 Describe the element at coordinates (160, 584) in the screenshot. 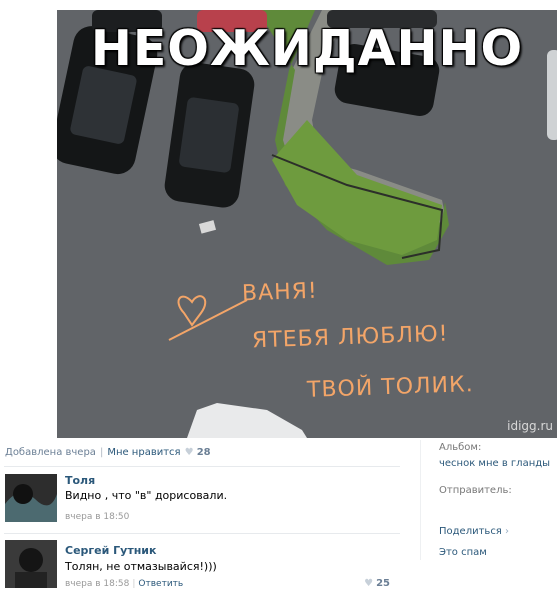

I see `reply-link: Ответить` at that location.